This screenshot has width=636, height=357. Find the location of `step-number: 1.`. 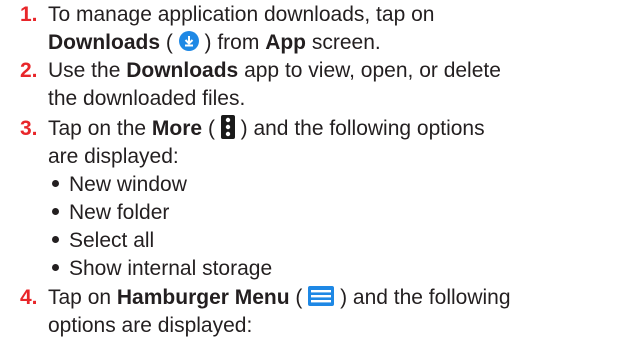

step-number: 1. is located at coordinates (29, 14).